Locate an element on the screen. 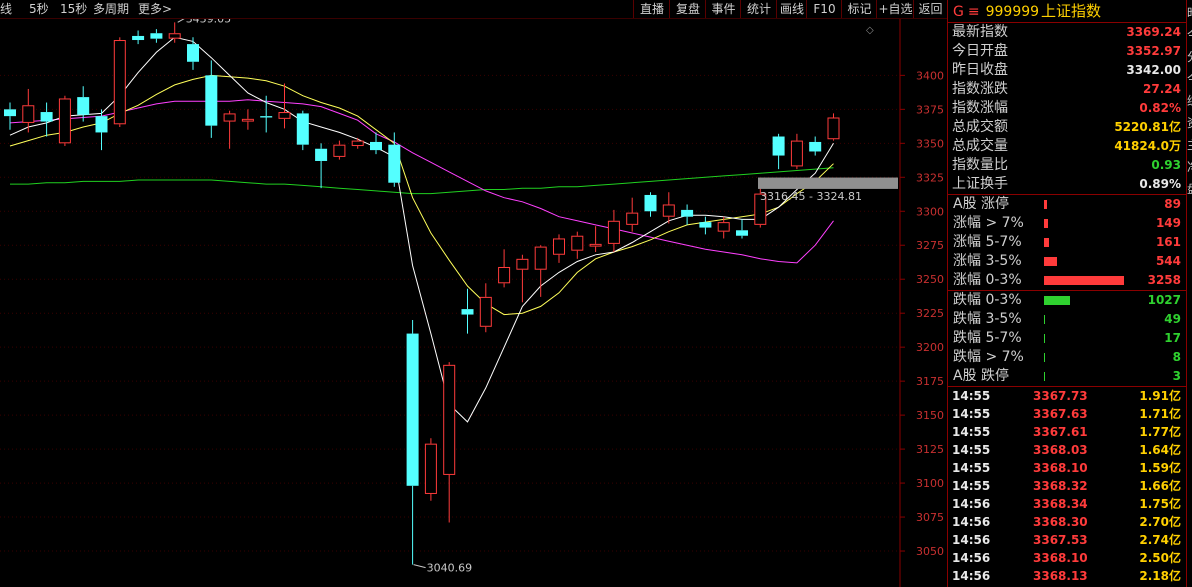 This screenshot has width=1192, height=587. tick-price: 3367.53 is located at coordinates (1060, 540).